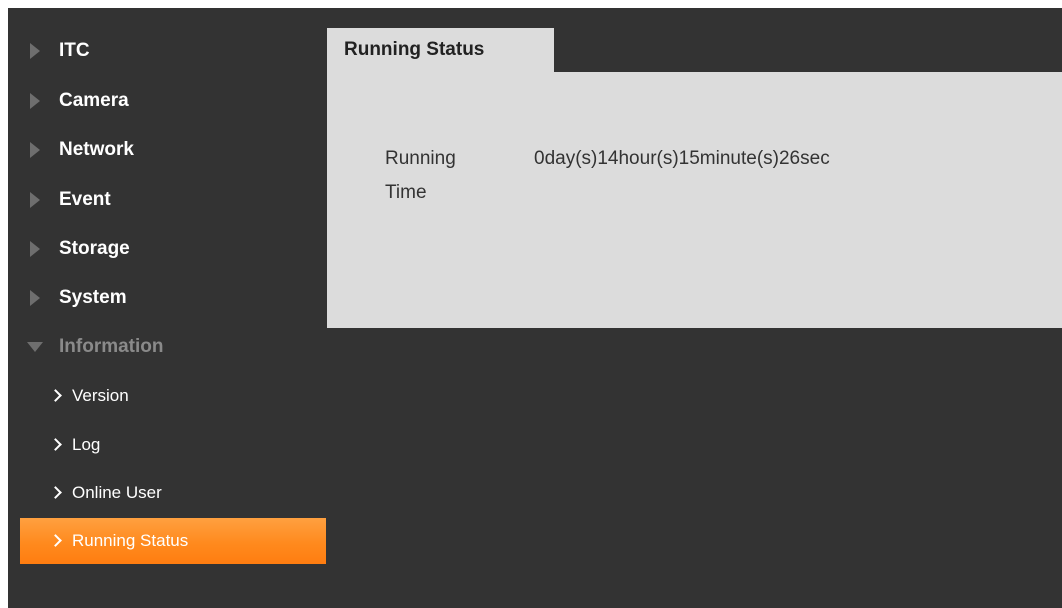  I want to click on sidebar-item-network: Network, so click(167, 150).